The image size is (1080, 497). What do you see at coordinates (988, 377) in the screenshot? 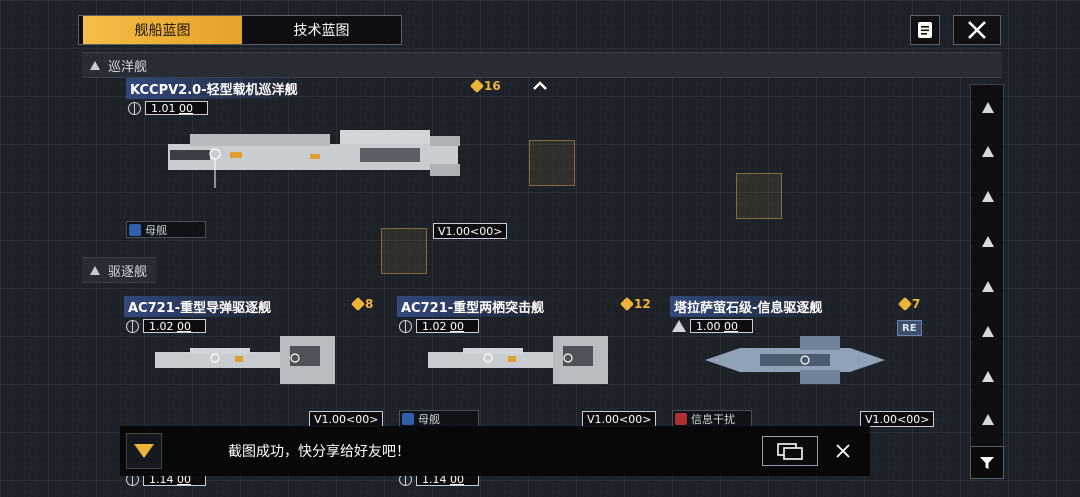
I see `class-filter-aircraft-icon` at bounding box center [988, 377].